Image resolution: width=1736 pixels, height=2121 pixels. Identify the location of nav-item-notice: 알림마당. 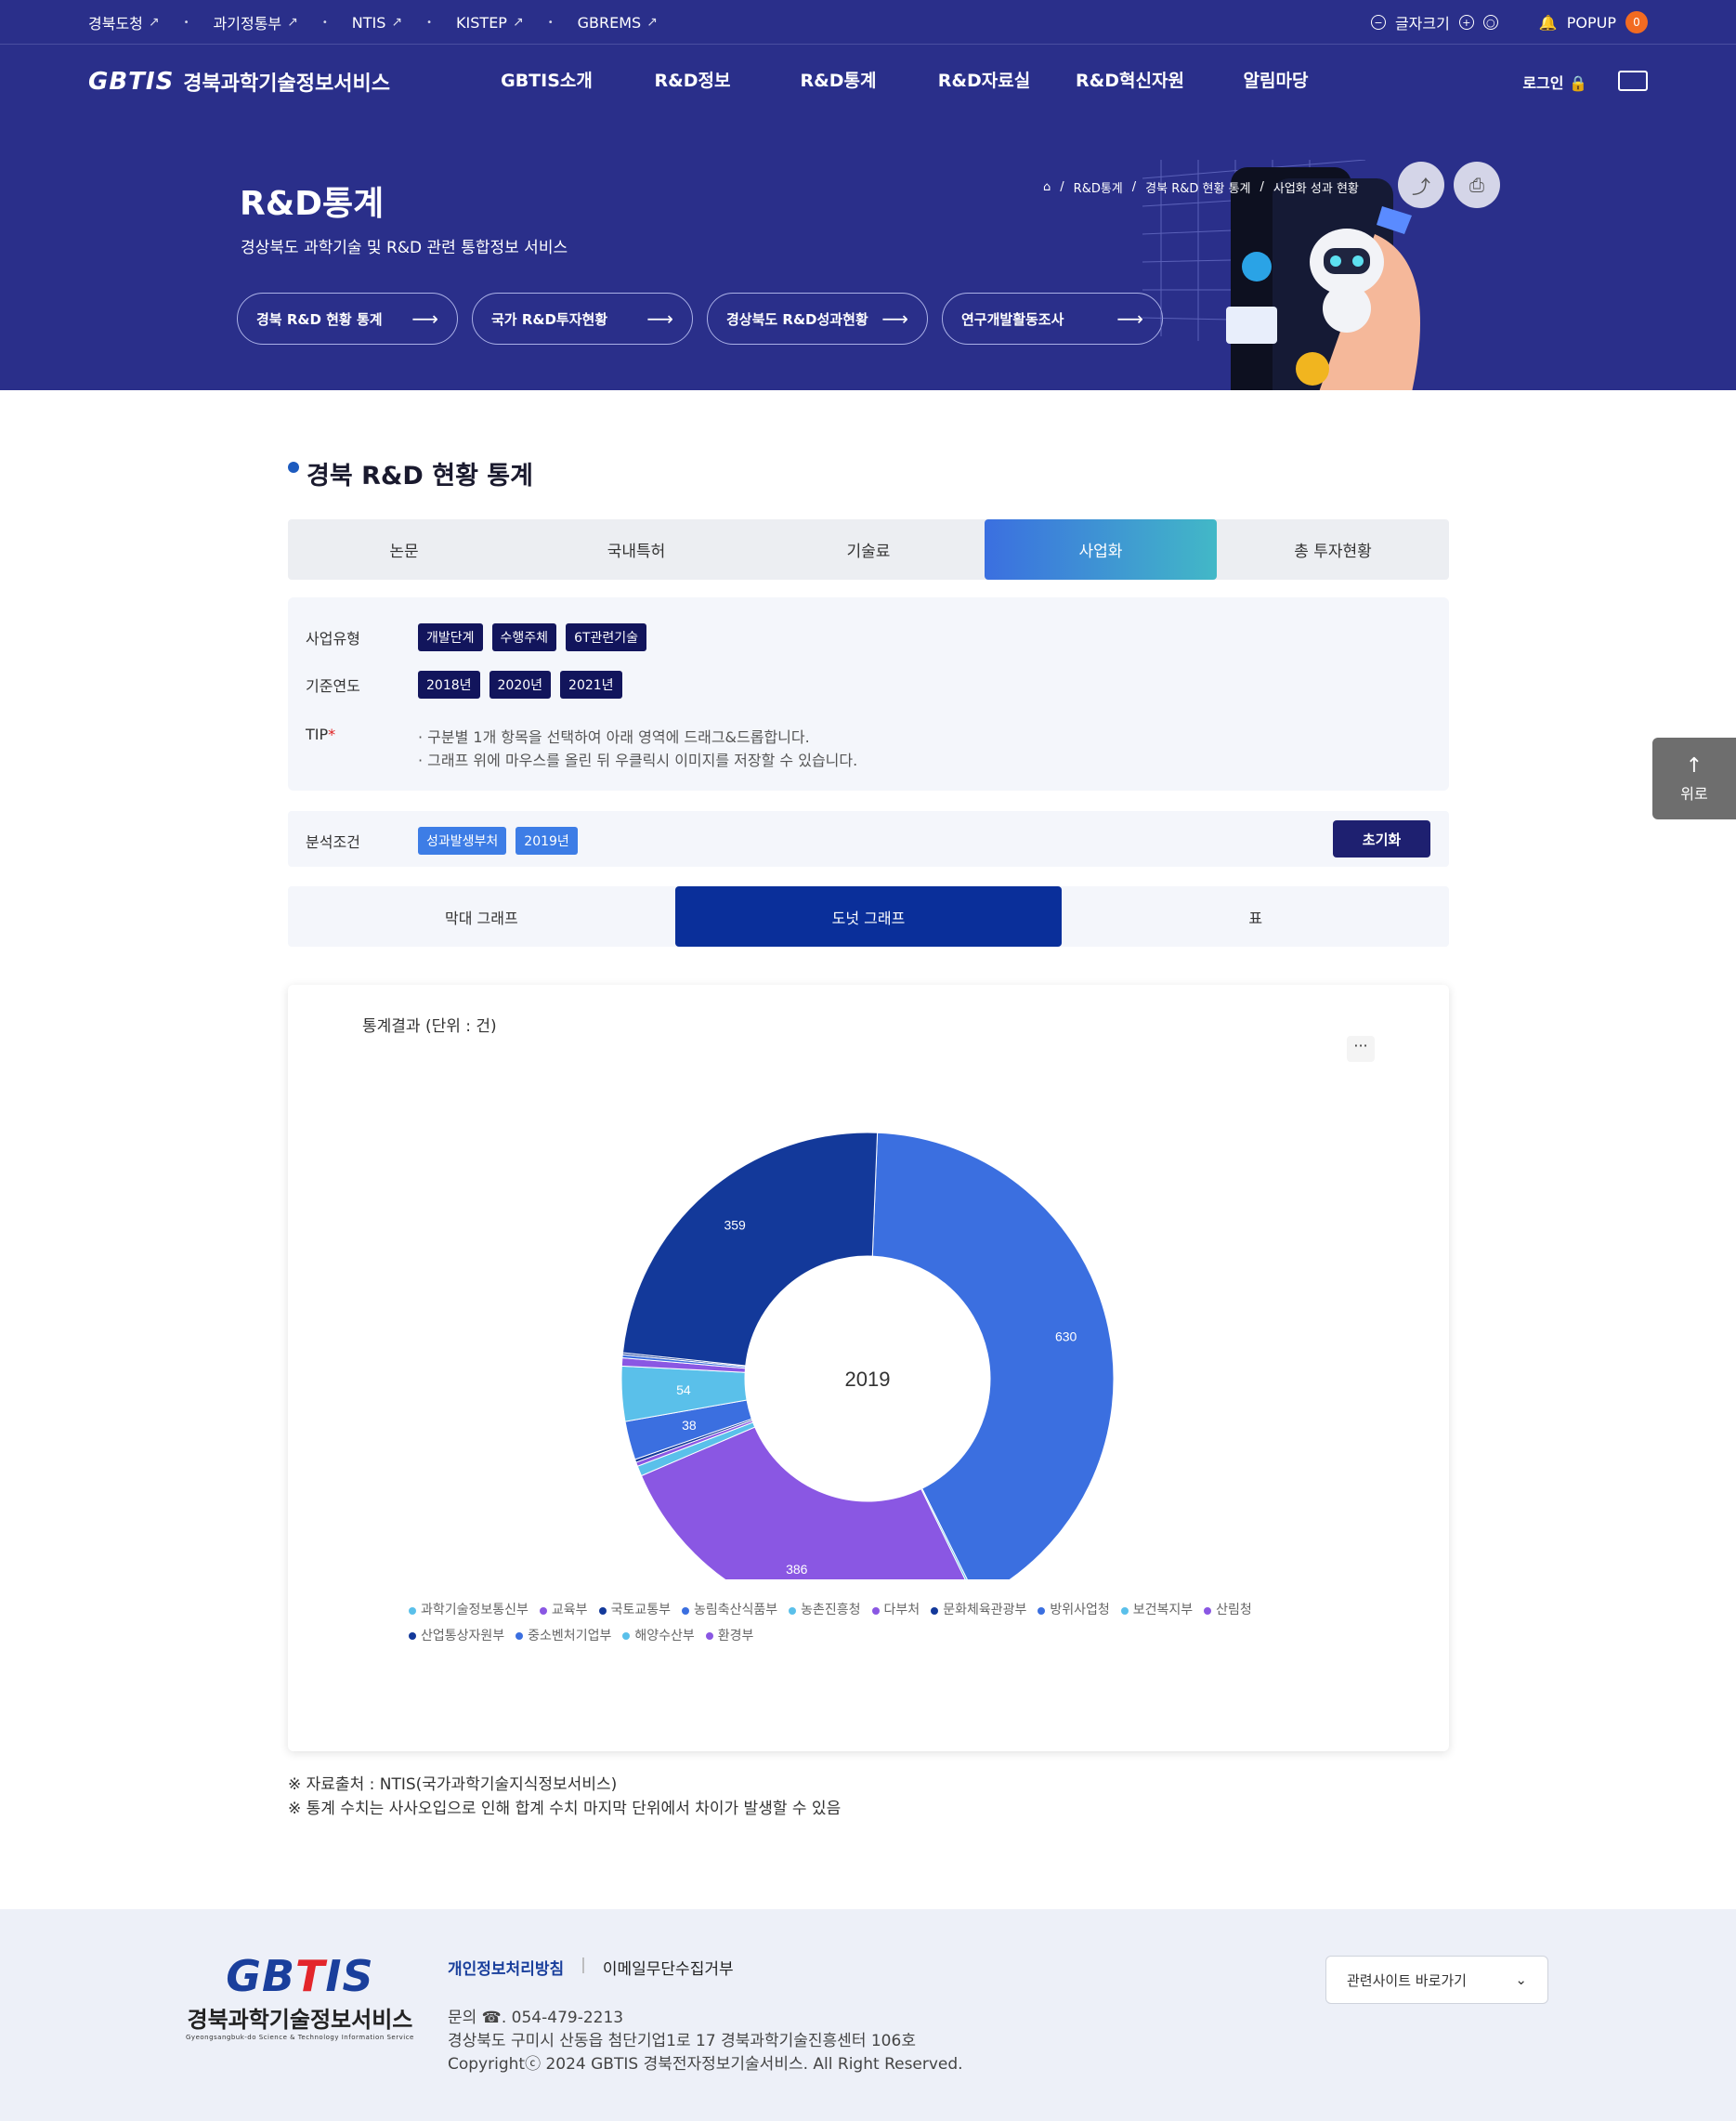
(1276, 79).